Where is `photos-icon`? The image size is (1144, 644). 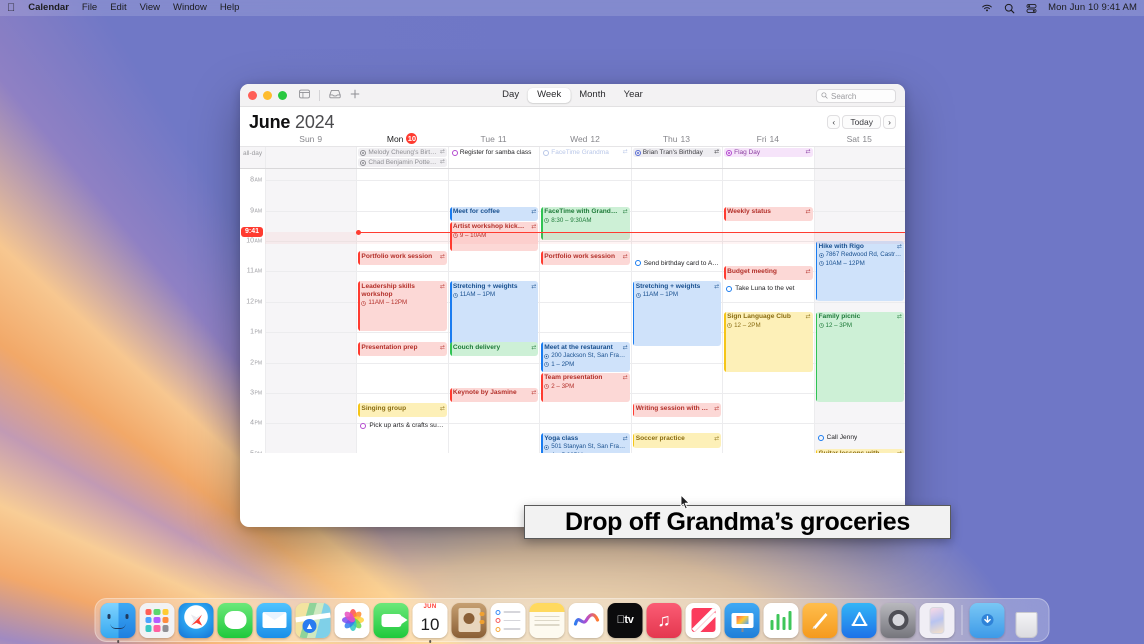
photos-icon is located at coordinates (352, 620).